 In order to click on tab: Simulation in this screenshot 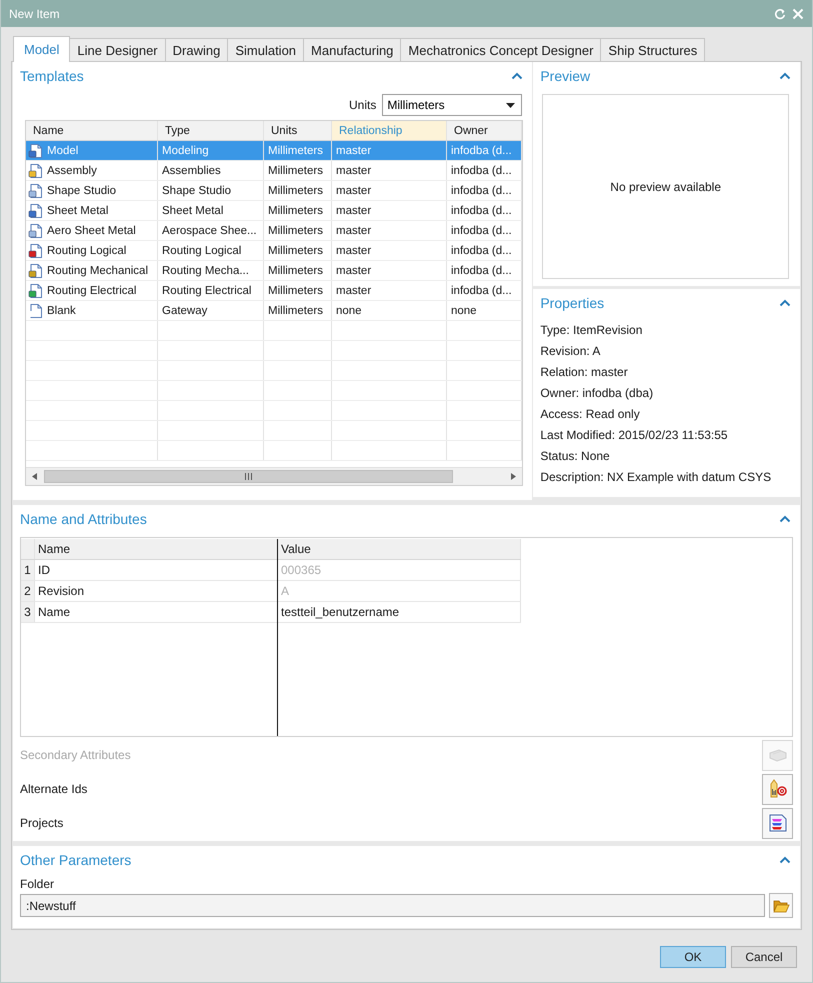, I will do `click(265, 49)`.